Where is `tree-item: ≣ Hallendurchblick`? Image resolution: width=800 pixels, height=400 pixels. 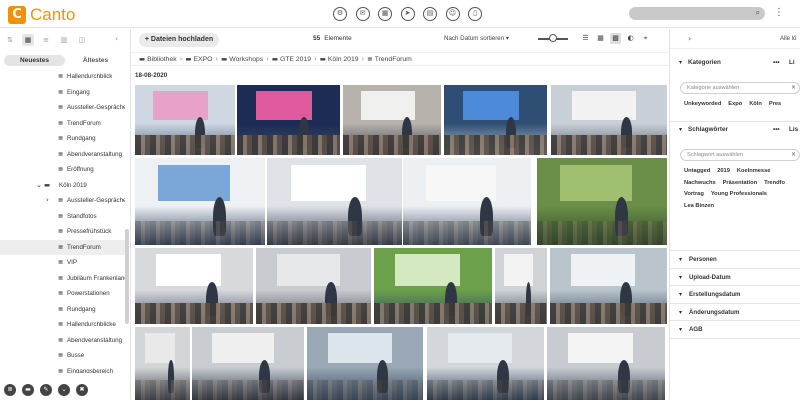
tree-item: ≣ Hallendurchblick is located at coordinates (62, 77).